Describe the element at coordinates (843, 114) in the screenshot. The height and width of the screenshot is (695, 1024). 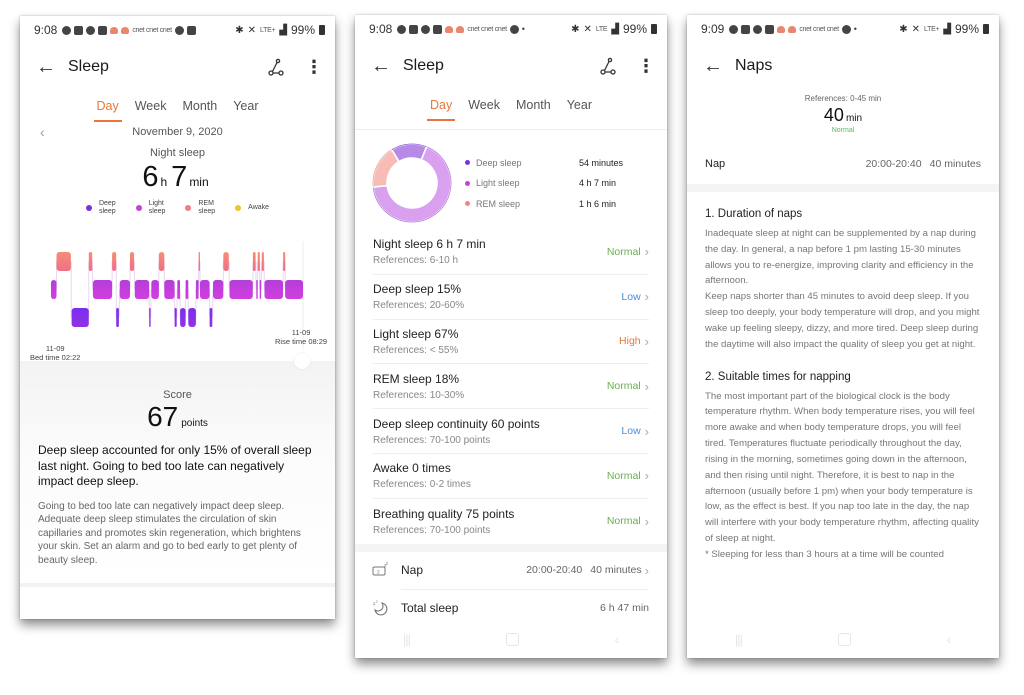
I see `nap-summary: References: 0-45 min 40 min Normal` at that location.